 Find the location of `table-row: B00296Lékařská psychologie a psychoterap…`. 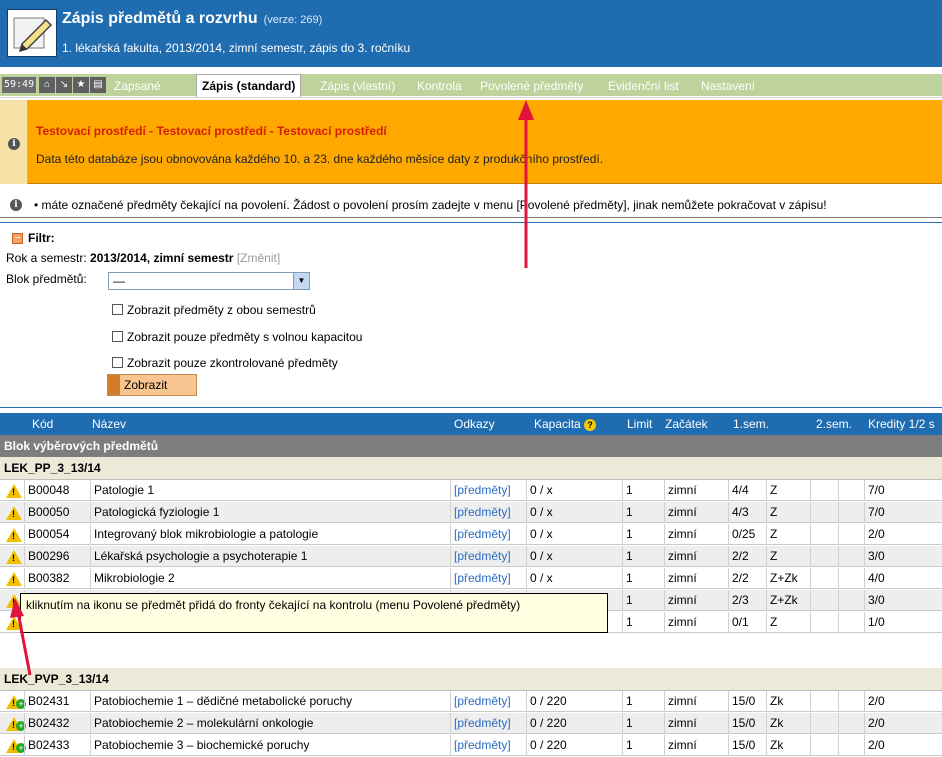

table-row: B00296Lékařská psychologie a psychoterap… is located at coordinates (471, 556).